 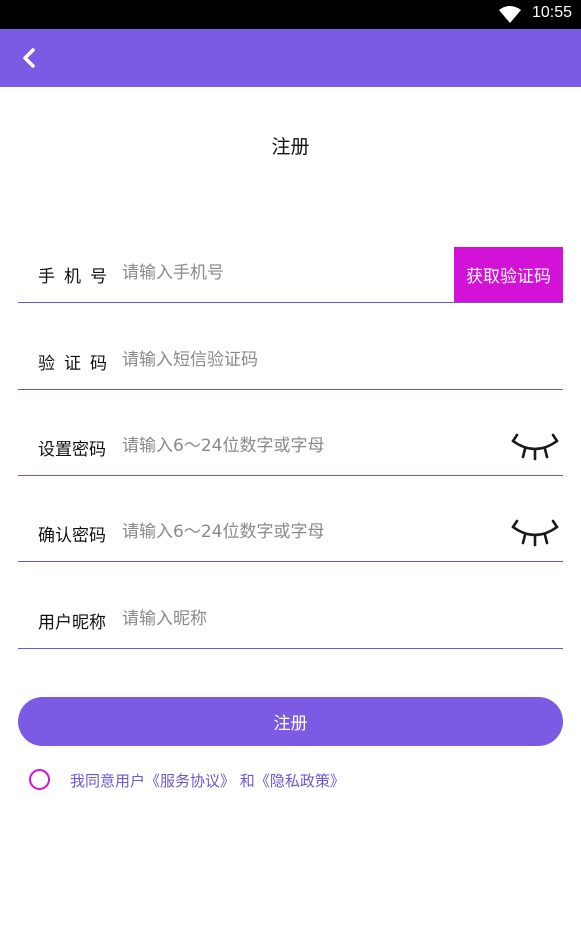 I want to click on code-label: 验证码, so click(x=77, y=364).